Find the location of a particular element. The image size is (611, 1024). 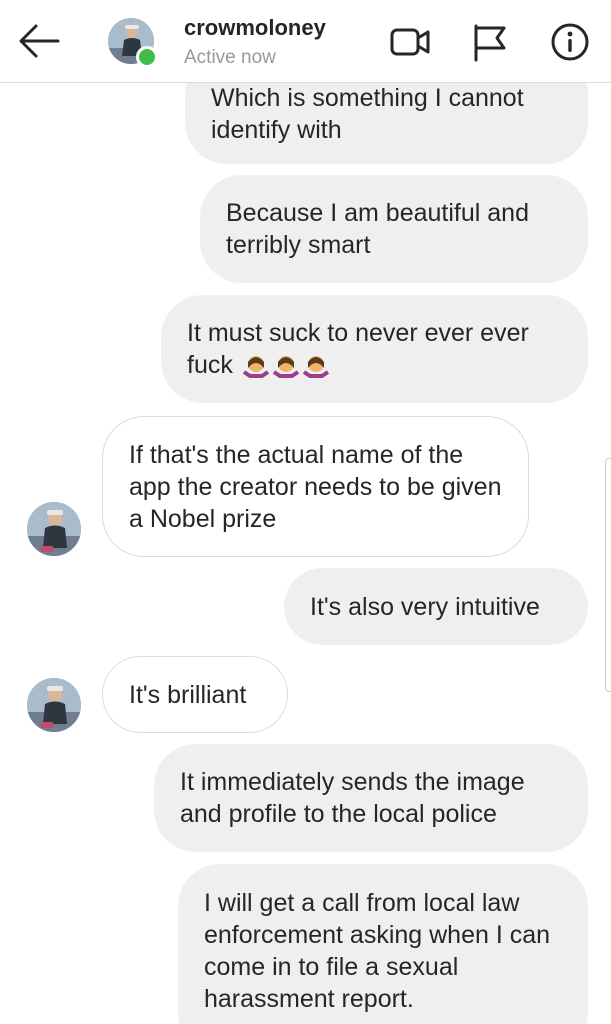

message-text-with-emoji: It must suck to never ever ever fuck is located at coordinates (374, 349).